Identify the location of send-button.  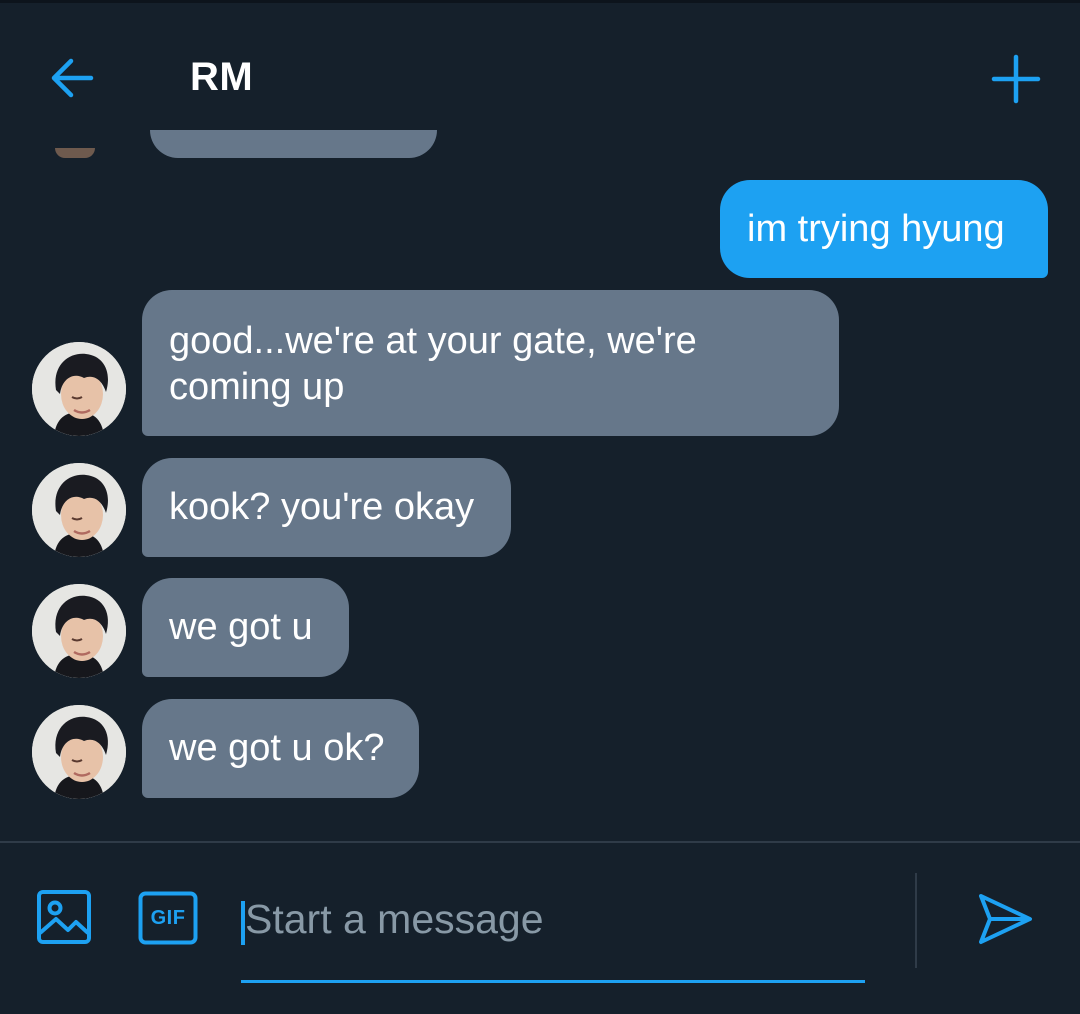
(1006, 919).